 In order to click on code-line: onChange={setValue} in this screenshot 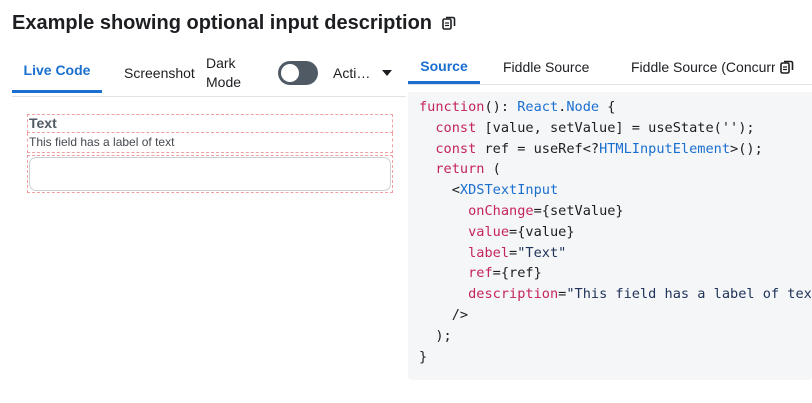, I will do `click(546, 210)`.